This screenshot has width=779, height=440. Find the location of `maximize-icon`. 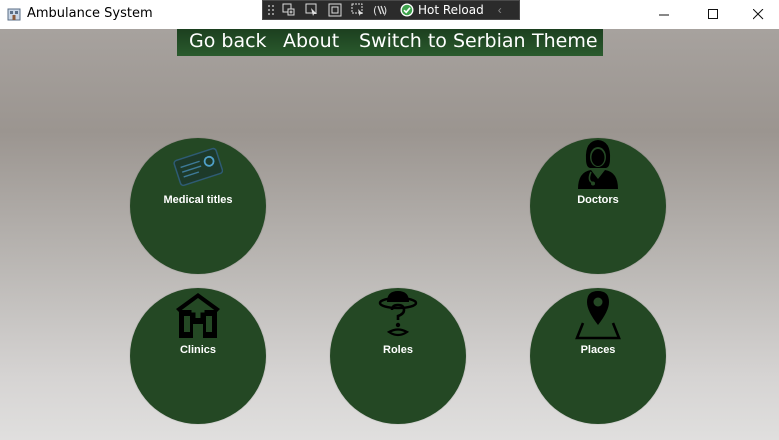

maximize-icon is located at coordinates (712, 14).